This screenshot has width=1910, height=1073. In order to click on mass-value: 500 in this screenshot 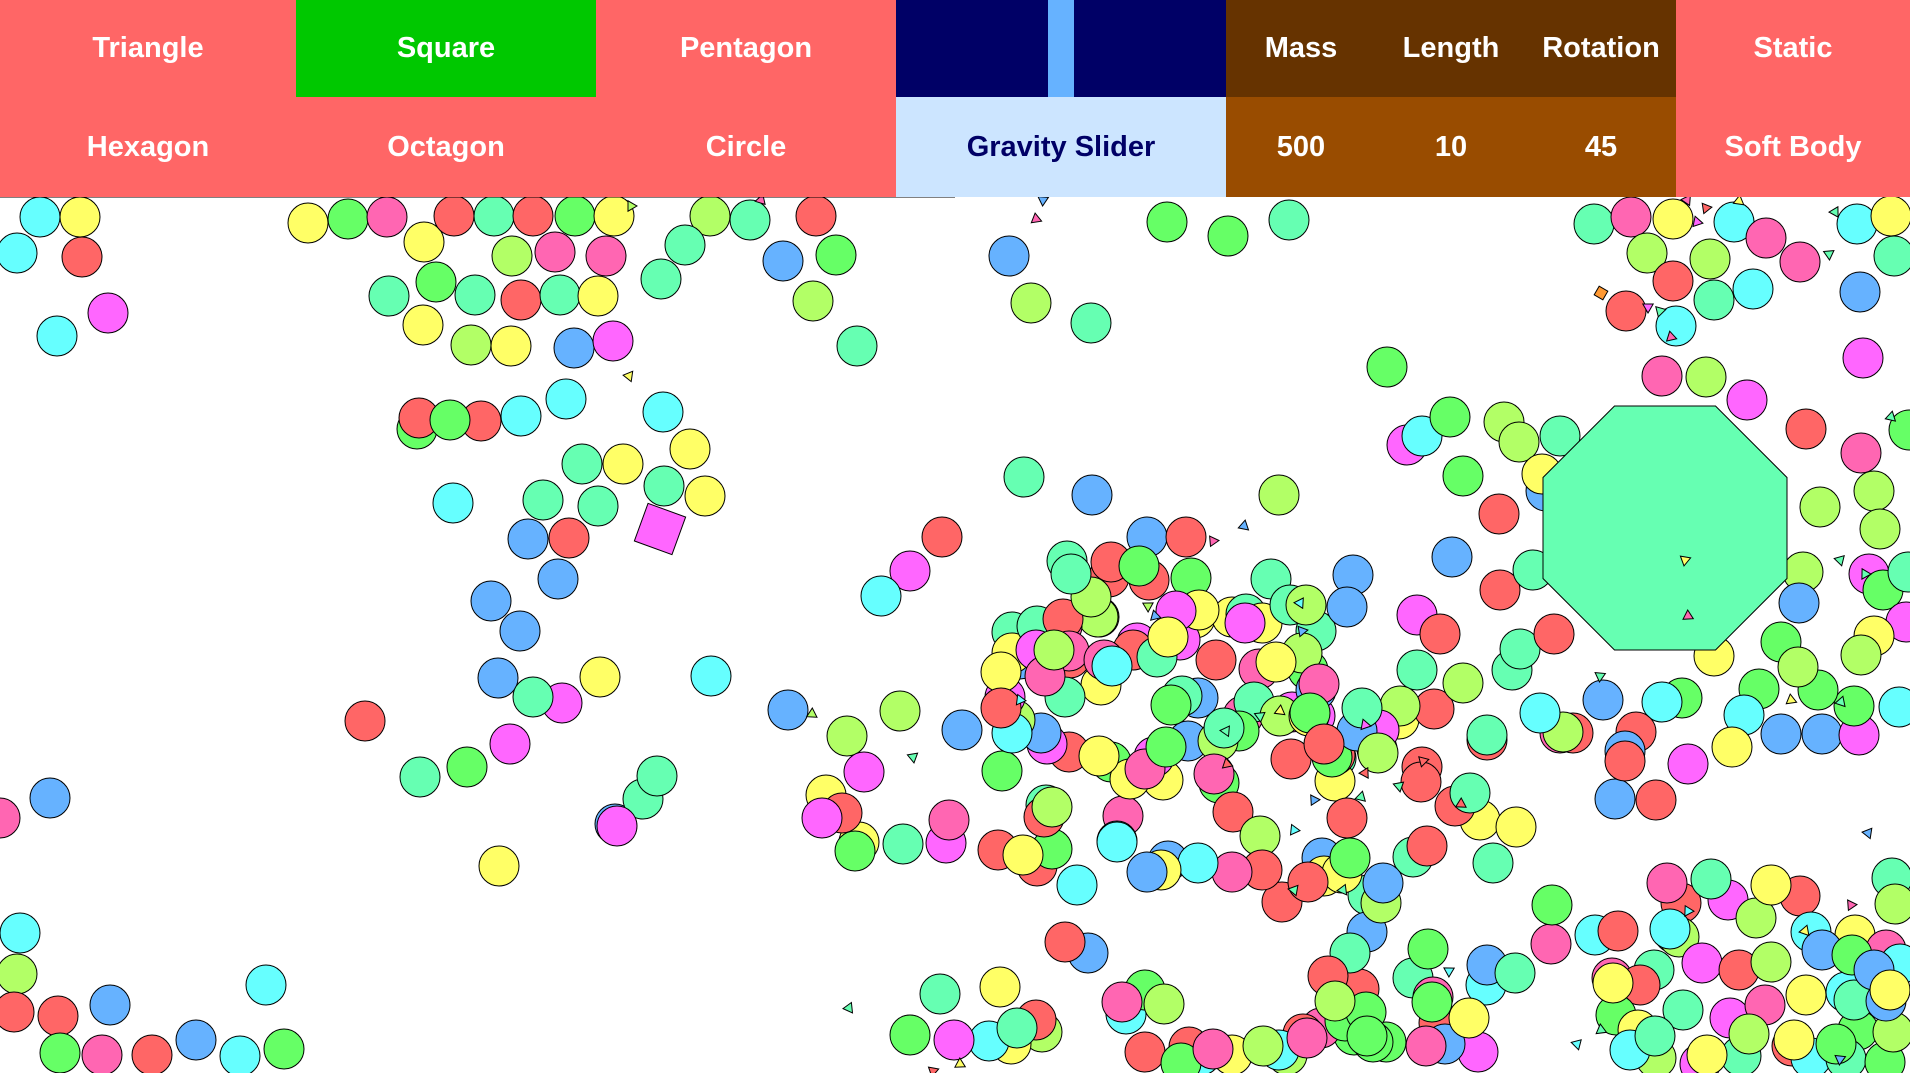, I will do `click(1301, 147)`.